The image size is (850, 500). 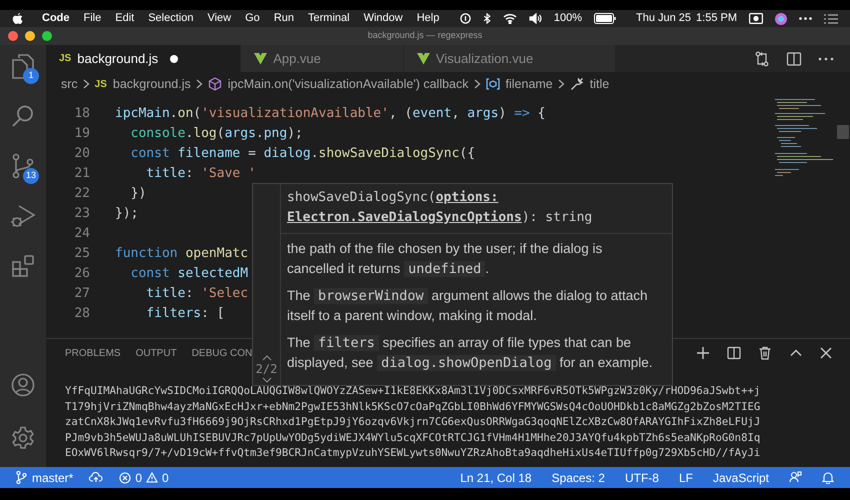 What do you see at coordinates (605, 18) in the screenshot?
I see `battery-icon` at bounding box center [605, 18].